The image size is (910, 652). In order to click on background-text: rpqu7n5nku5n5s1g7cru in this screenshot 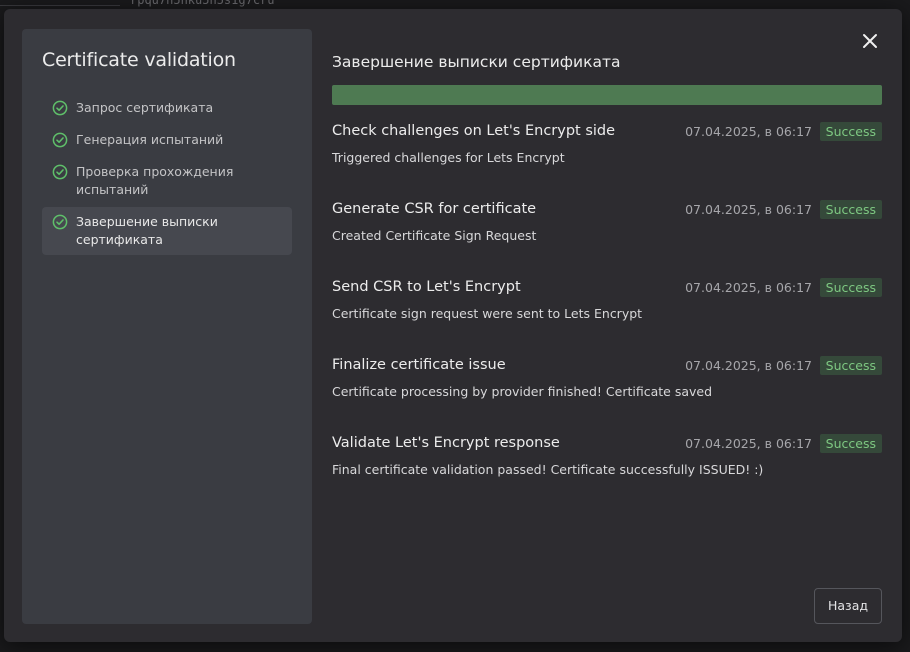, I will do `click(202, 3)`.